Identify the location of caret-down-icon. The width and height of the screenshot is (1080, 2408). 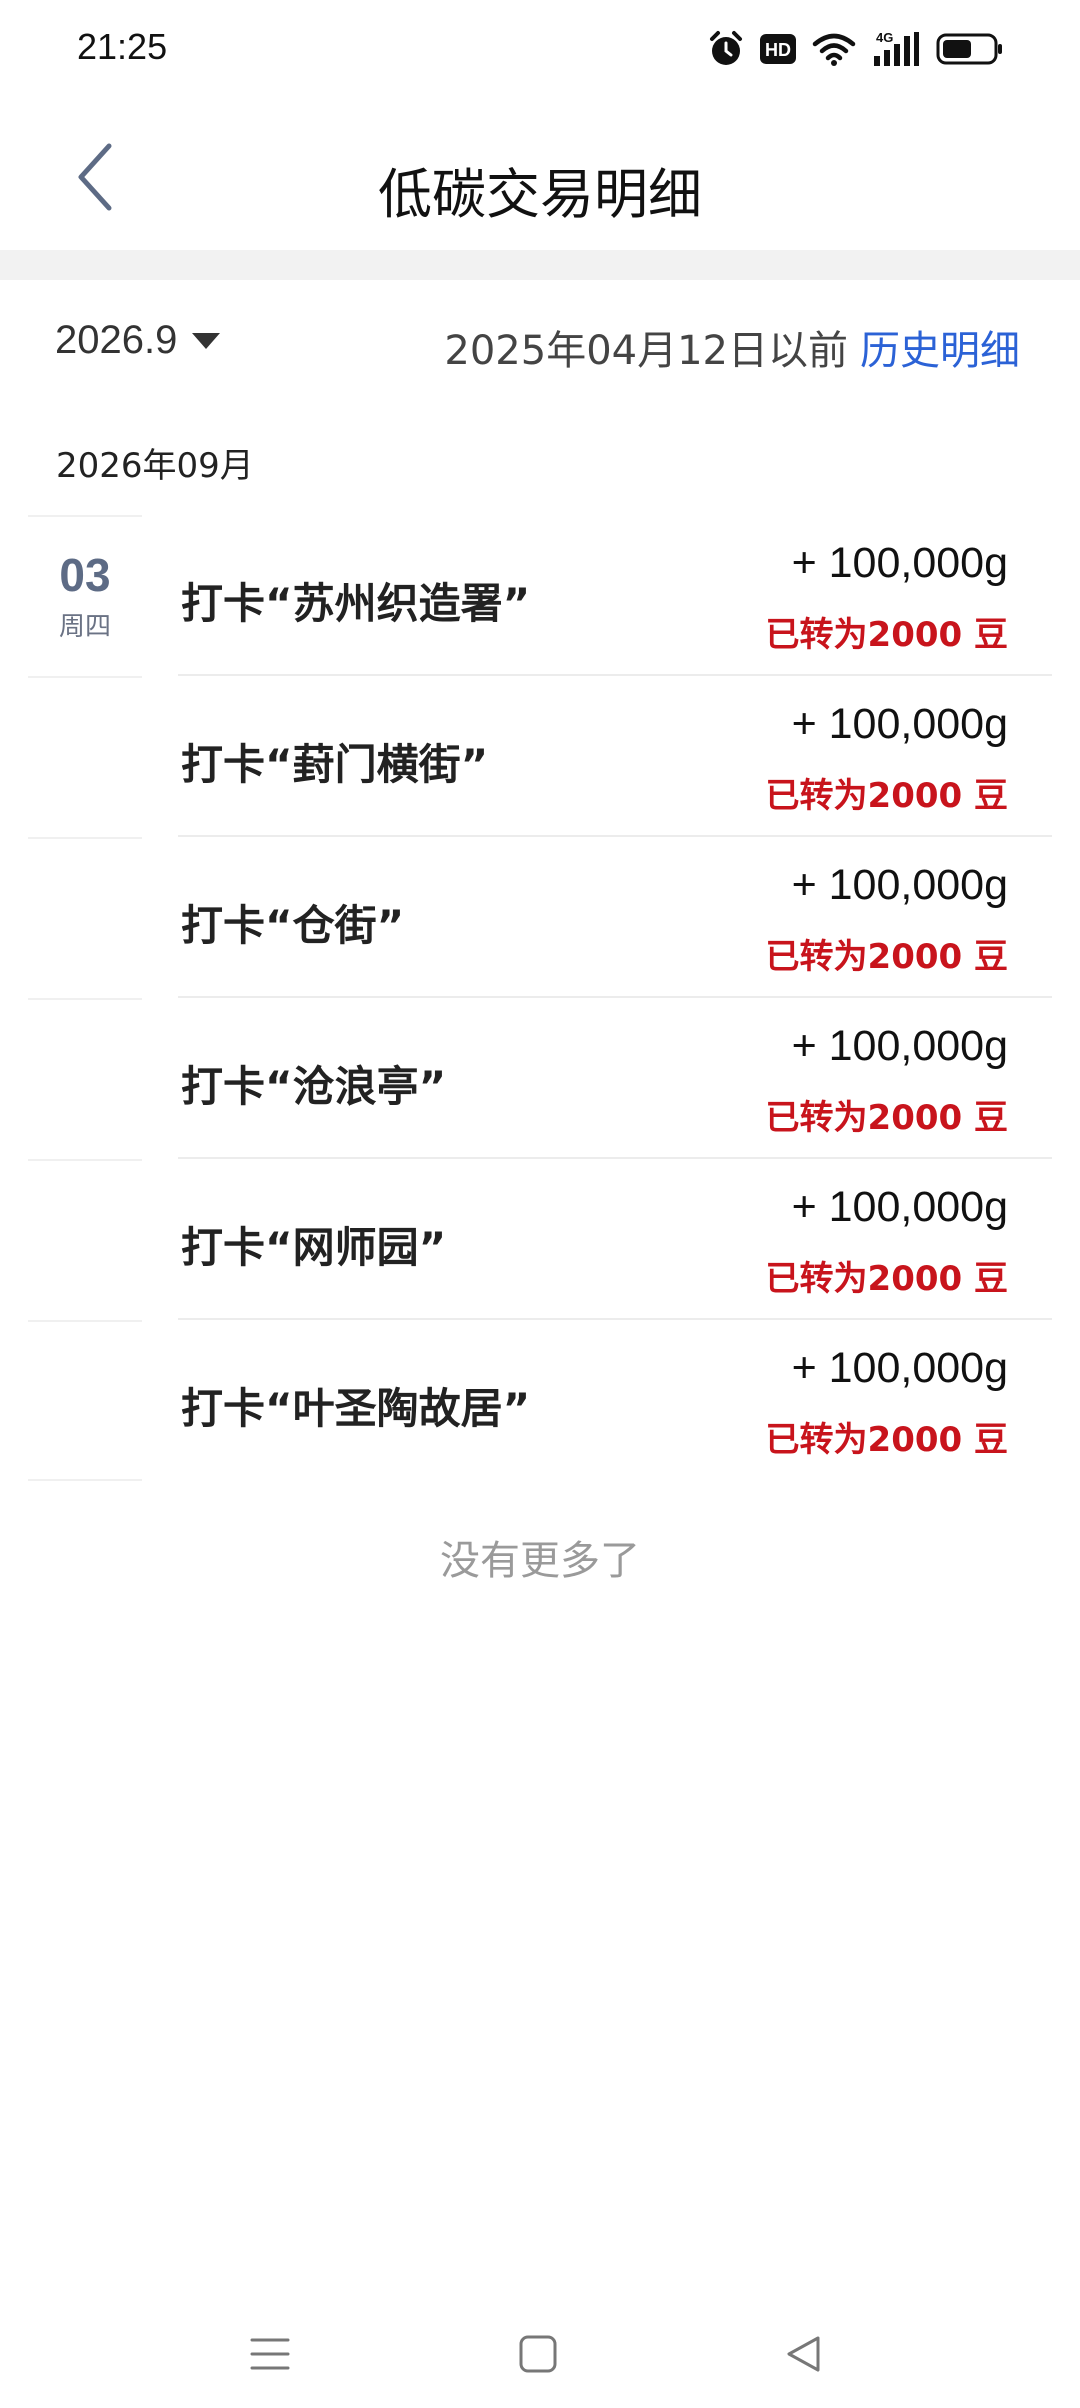
(206, 341).